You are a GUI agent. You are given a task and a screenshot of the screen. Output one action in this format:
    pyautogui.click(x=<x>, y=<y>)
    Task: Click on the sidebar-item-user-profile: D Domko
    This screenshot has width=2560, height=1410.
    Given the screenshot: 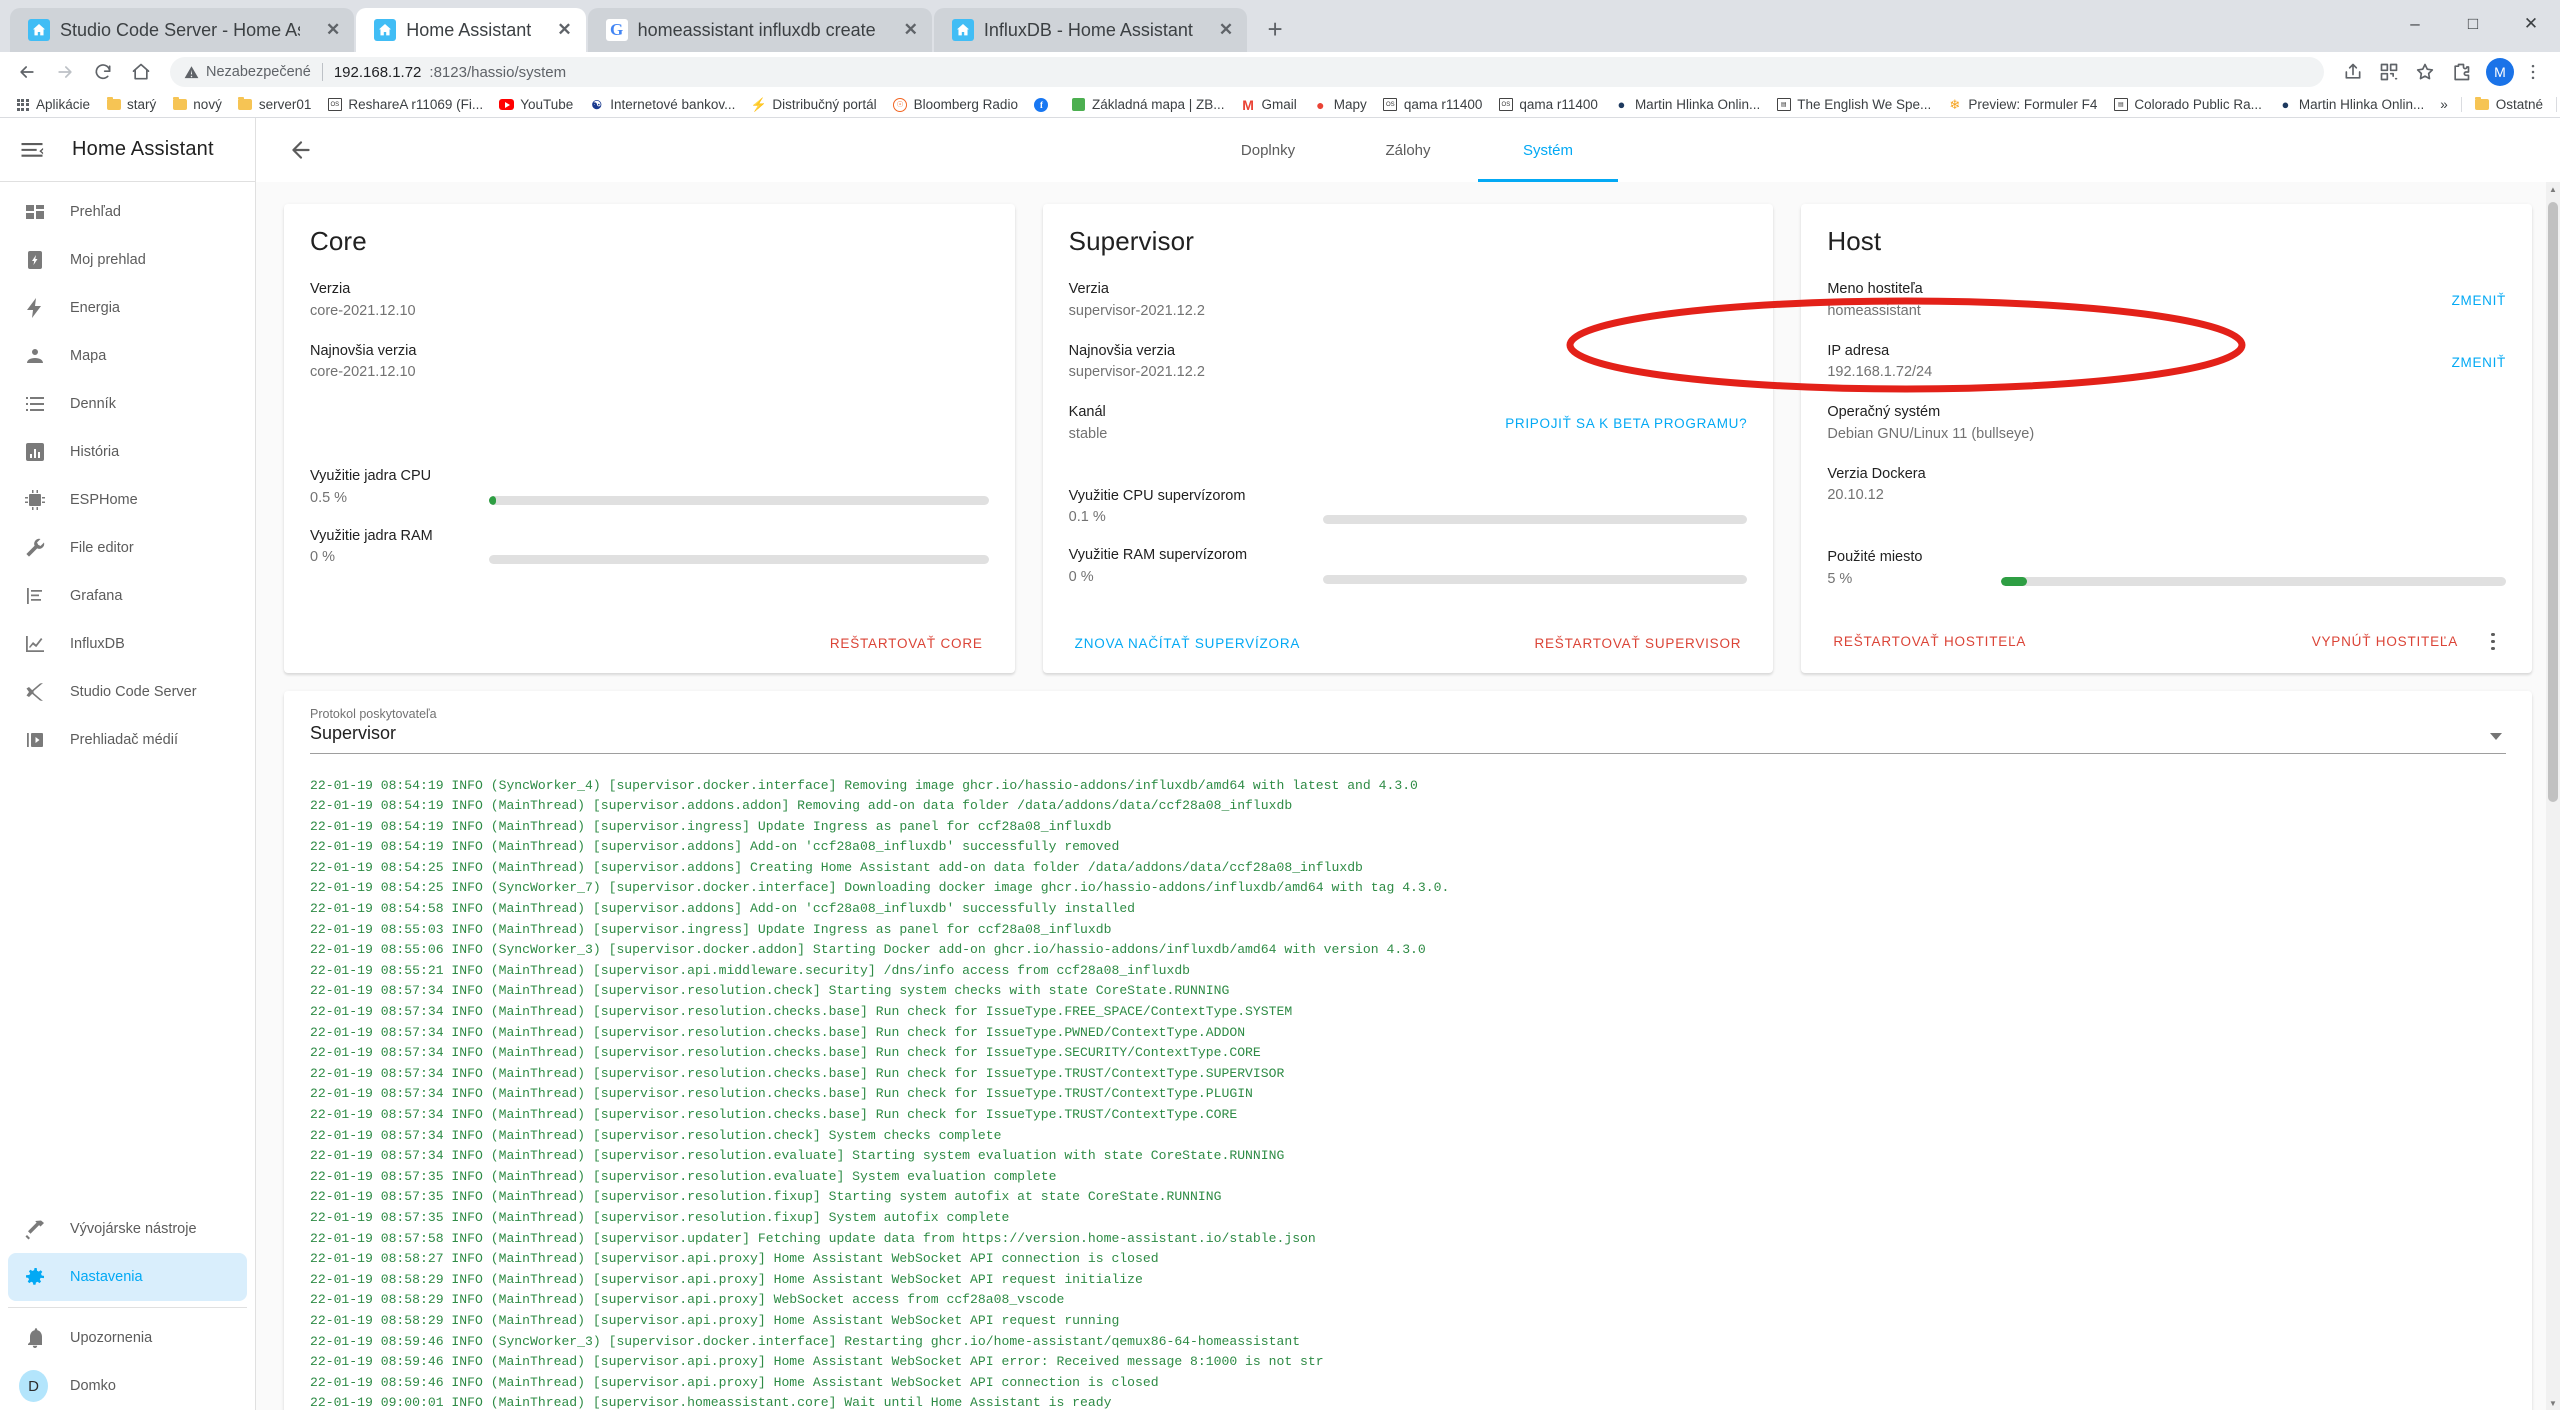 What is the action you would take?
    pyautogui.click(x=127, y=1386)
    